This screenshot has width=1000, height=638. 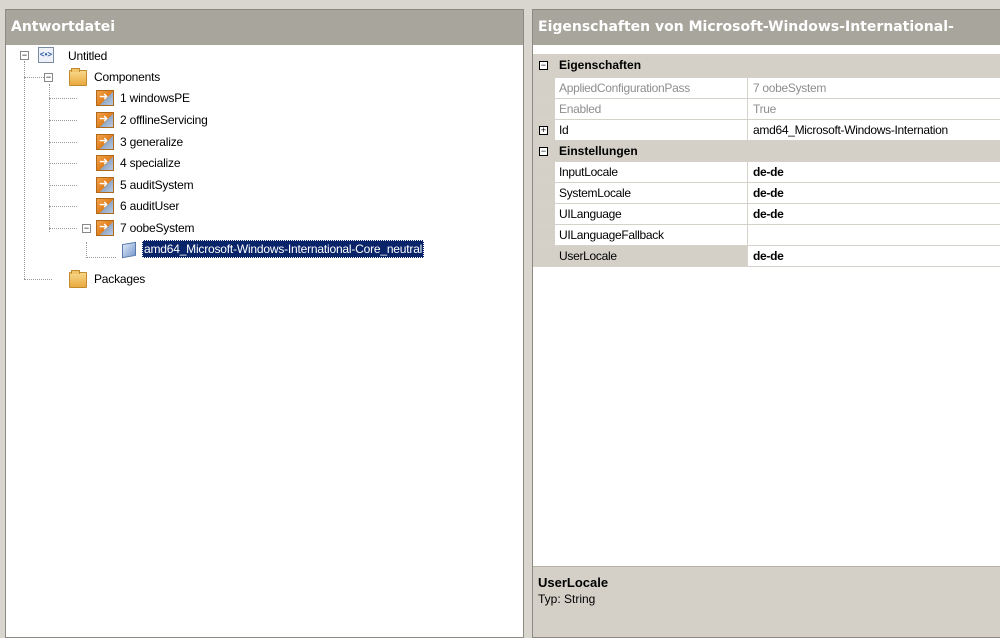 I want to click on tree-node-pass-oobesystem: 7 oobeSystem, so click(x=157, y=229).